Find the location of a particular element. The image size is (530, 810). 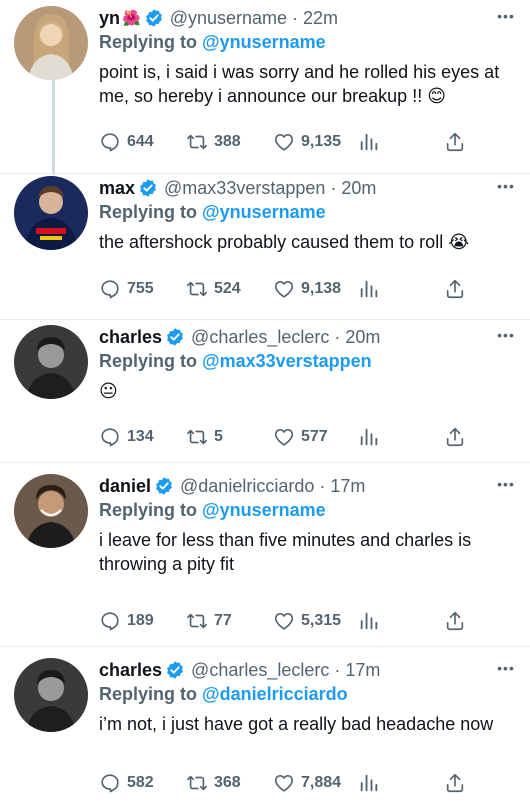

retweet-button: 5 is located at coordinates (204, 437).